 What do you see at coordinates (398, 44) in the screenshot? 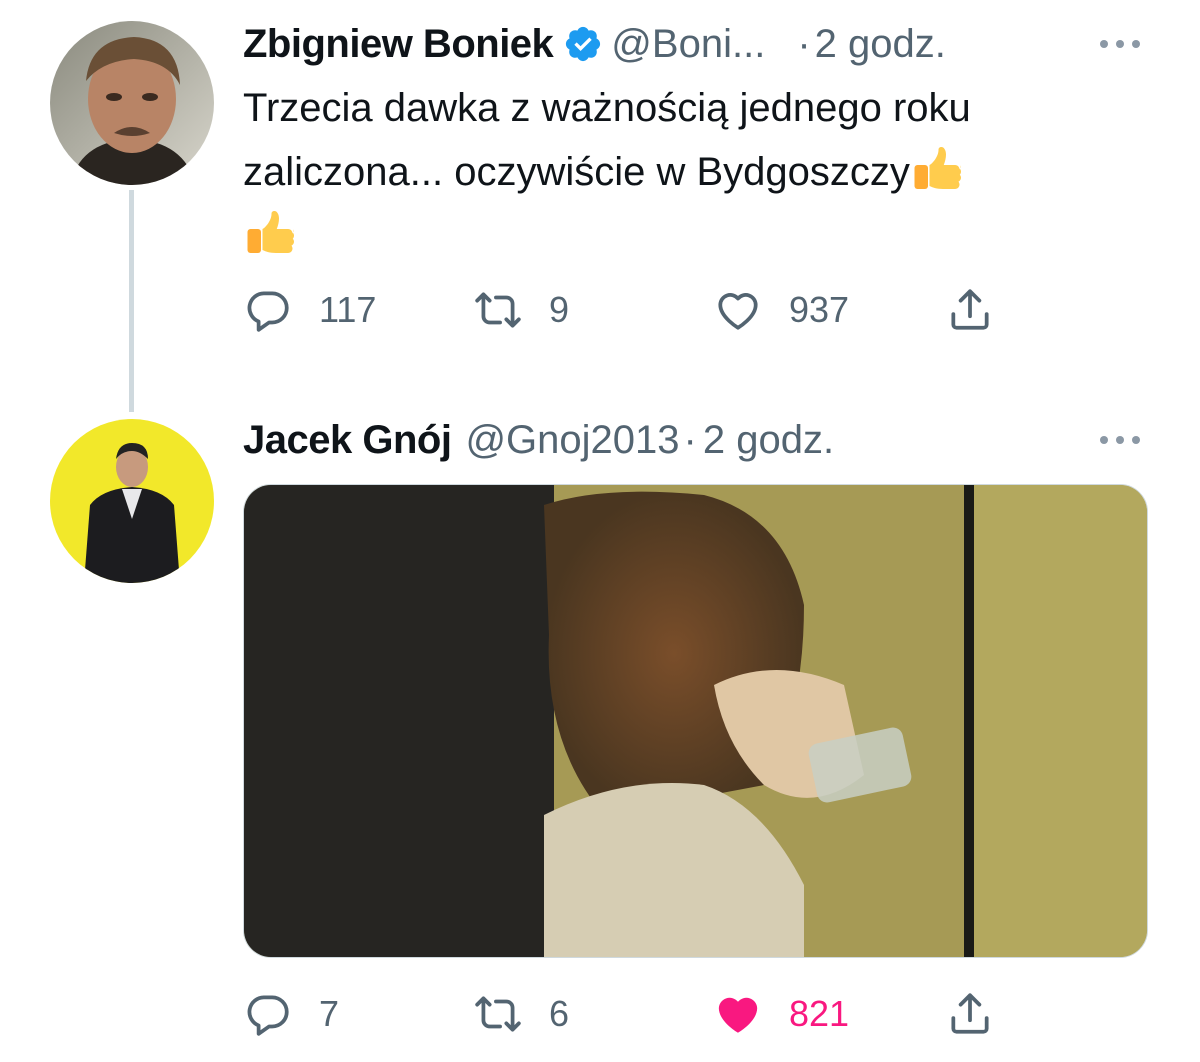
I see `author-name: Zbigniew Boniek` at bounding box center [398, 44].